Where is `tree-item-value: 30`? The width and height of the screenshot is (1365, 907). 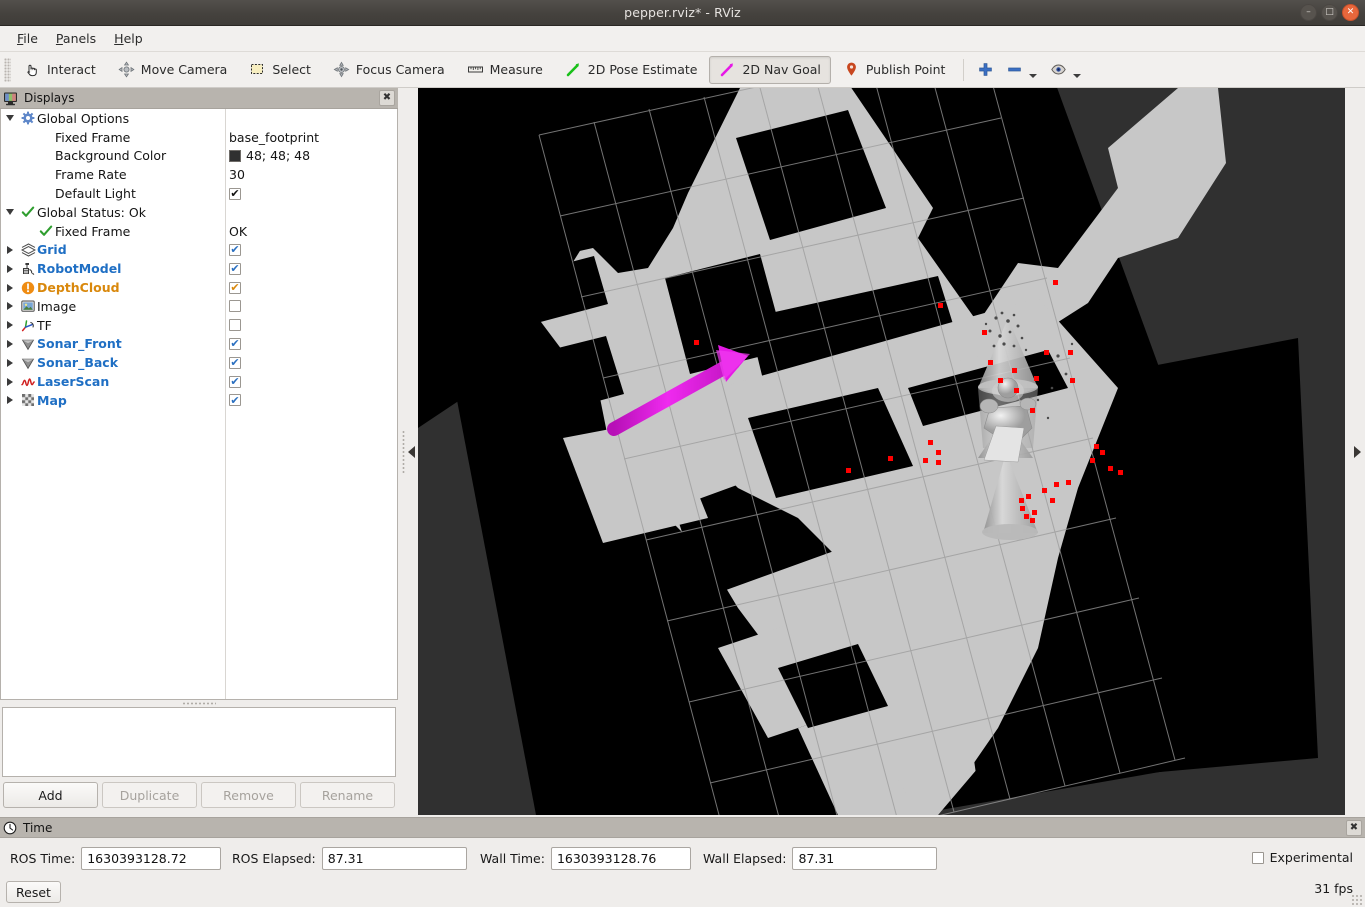
tree-item-value: 30 is located at coordinates (237, 174).